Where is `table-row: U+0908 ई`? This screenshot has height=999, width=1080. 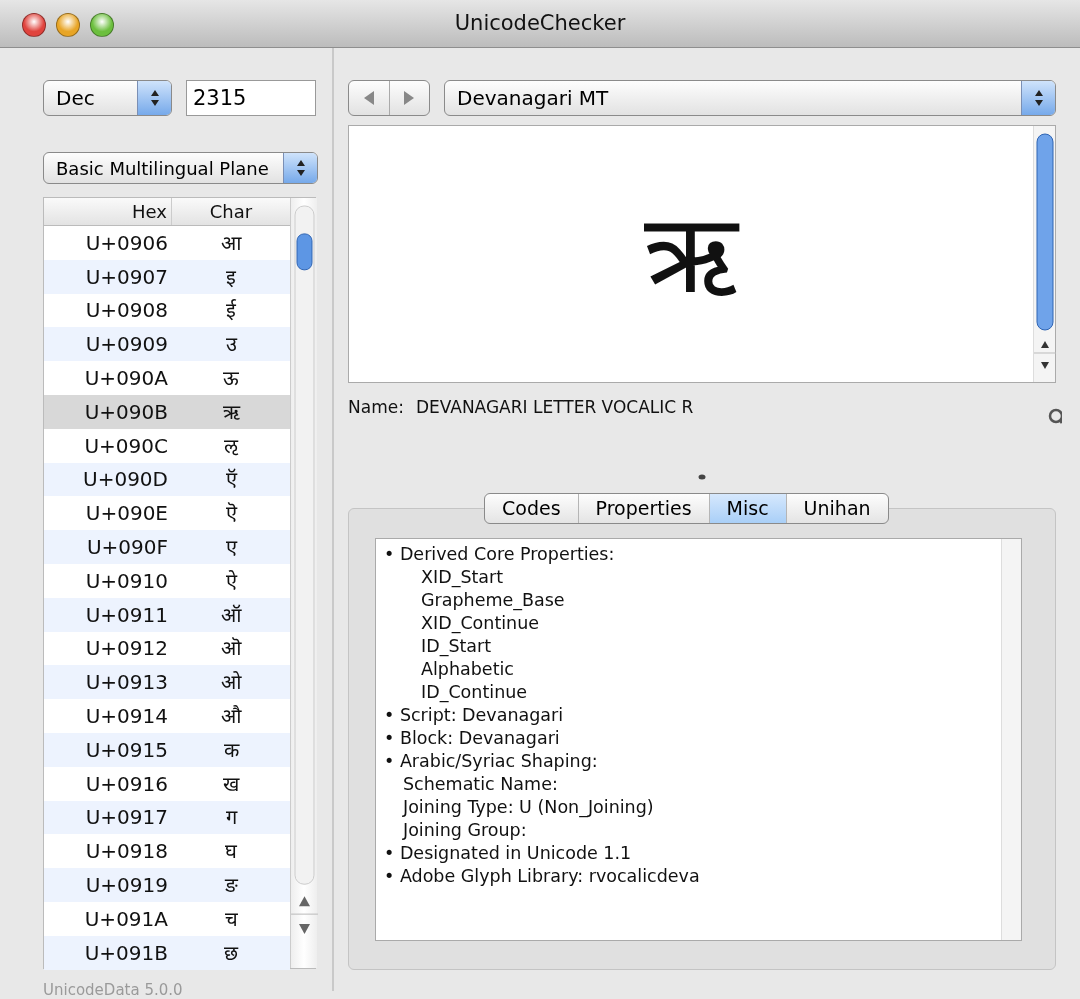 table-row: U+0908 ई is located at coordinates (167, 310).